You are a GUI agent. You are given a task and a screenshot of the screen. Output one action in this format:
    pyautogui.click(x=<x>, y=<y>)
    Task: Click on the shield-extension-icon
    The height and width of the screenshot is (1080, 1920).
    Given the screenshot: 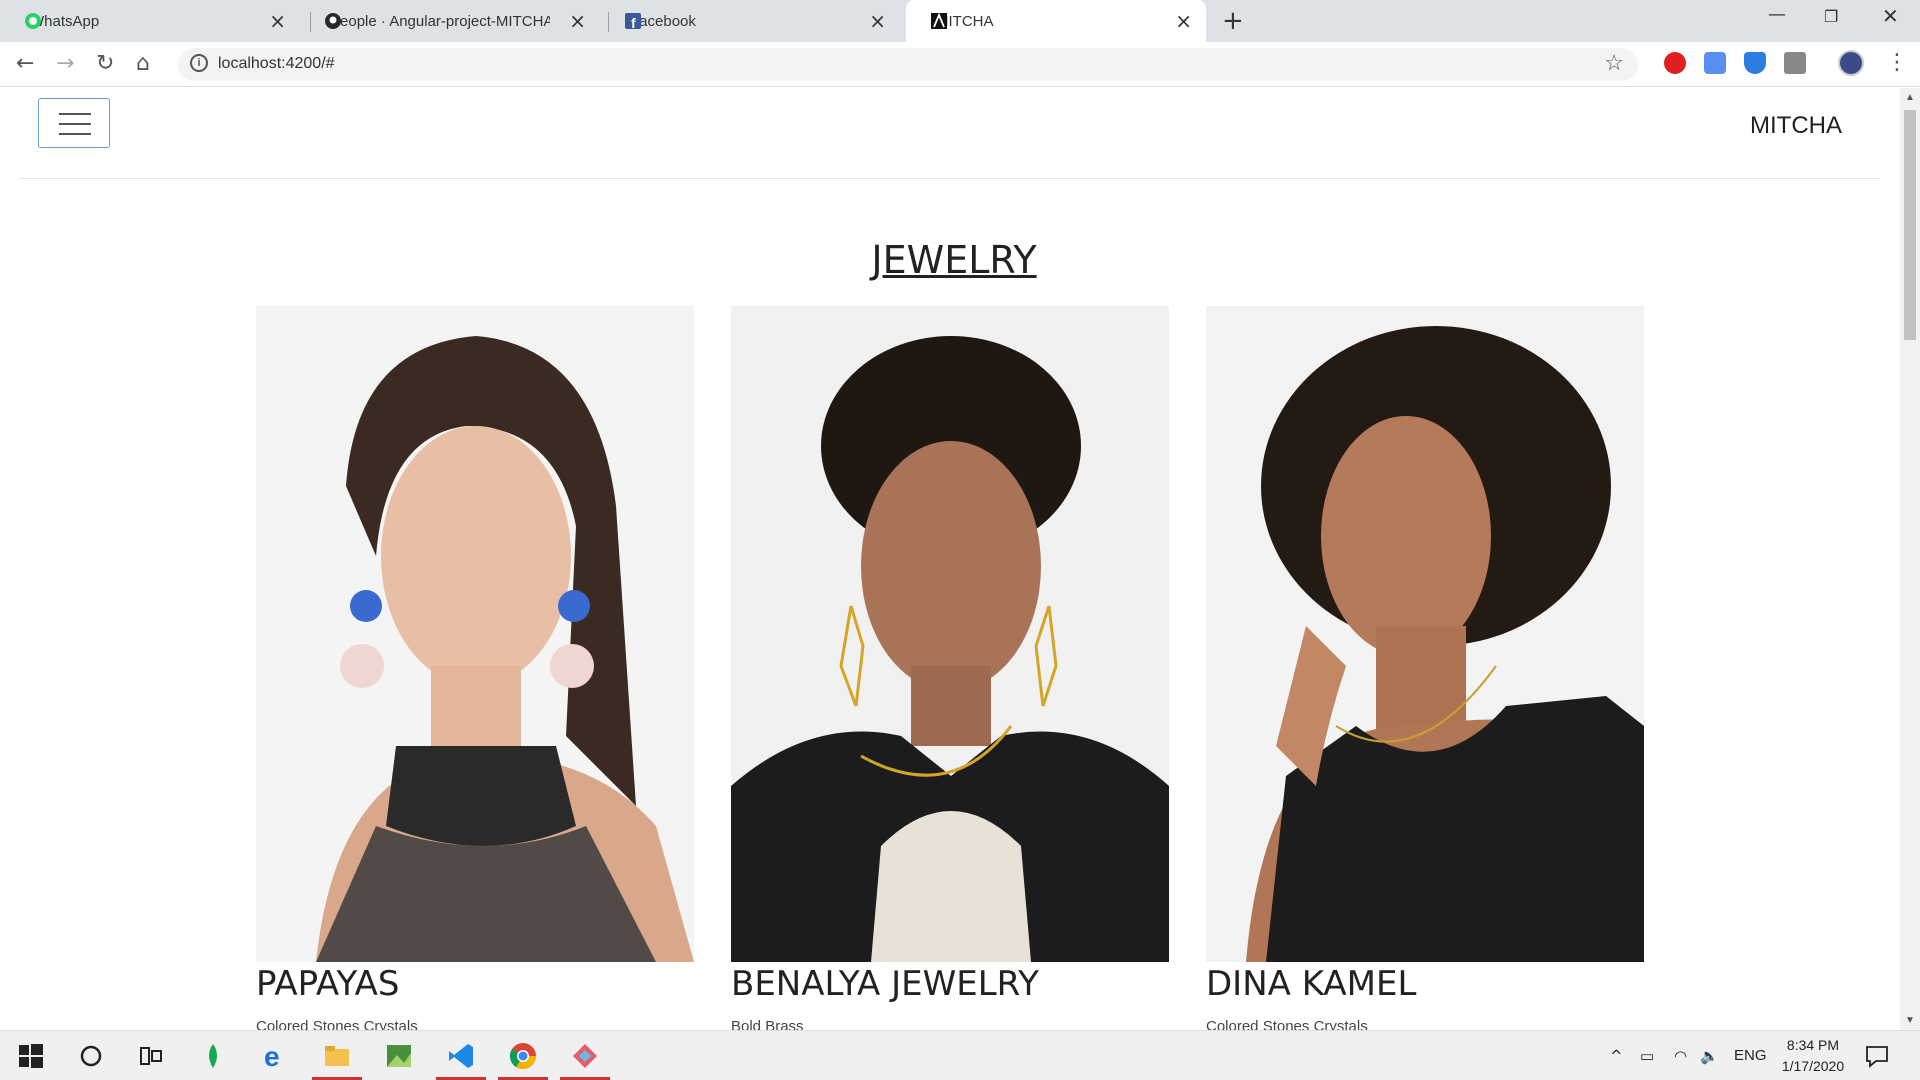 What is the action you would take?
    pyautogui.click(x=1755, y=63)
    